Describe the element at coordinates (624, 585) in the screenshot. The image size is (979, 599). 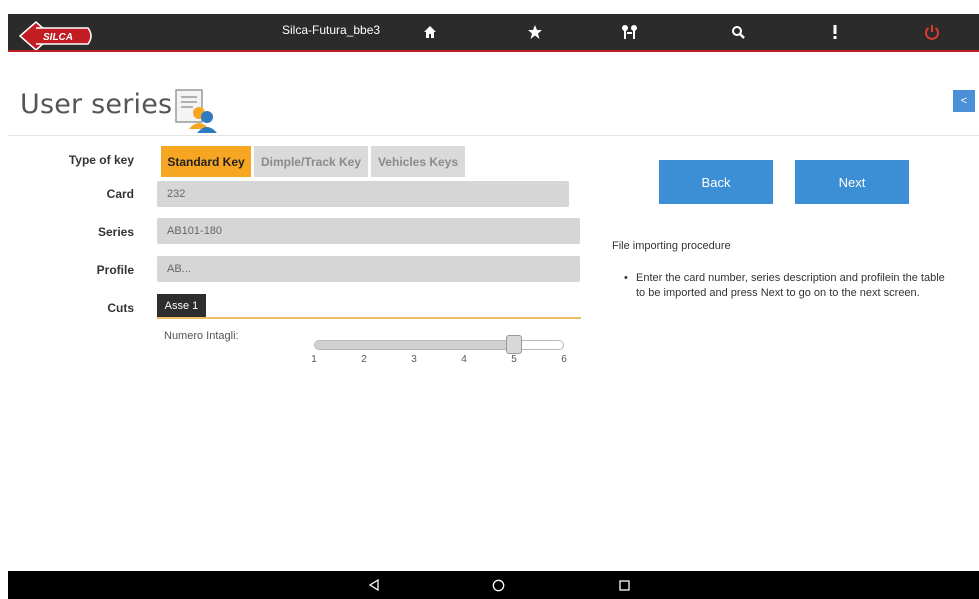
I see `recents-icon` at that location.